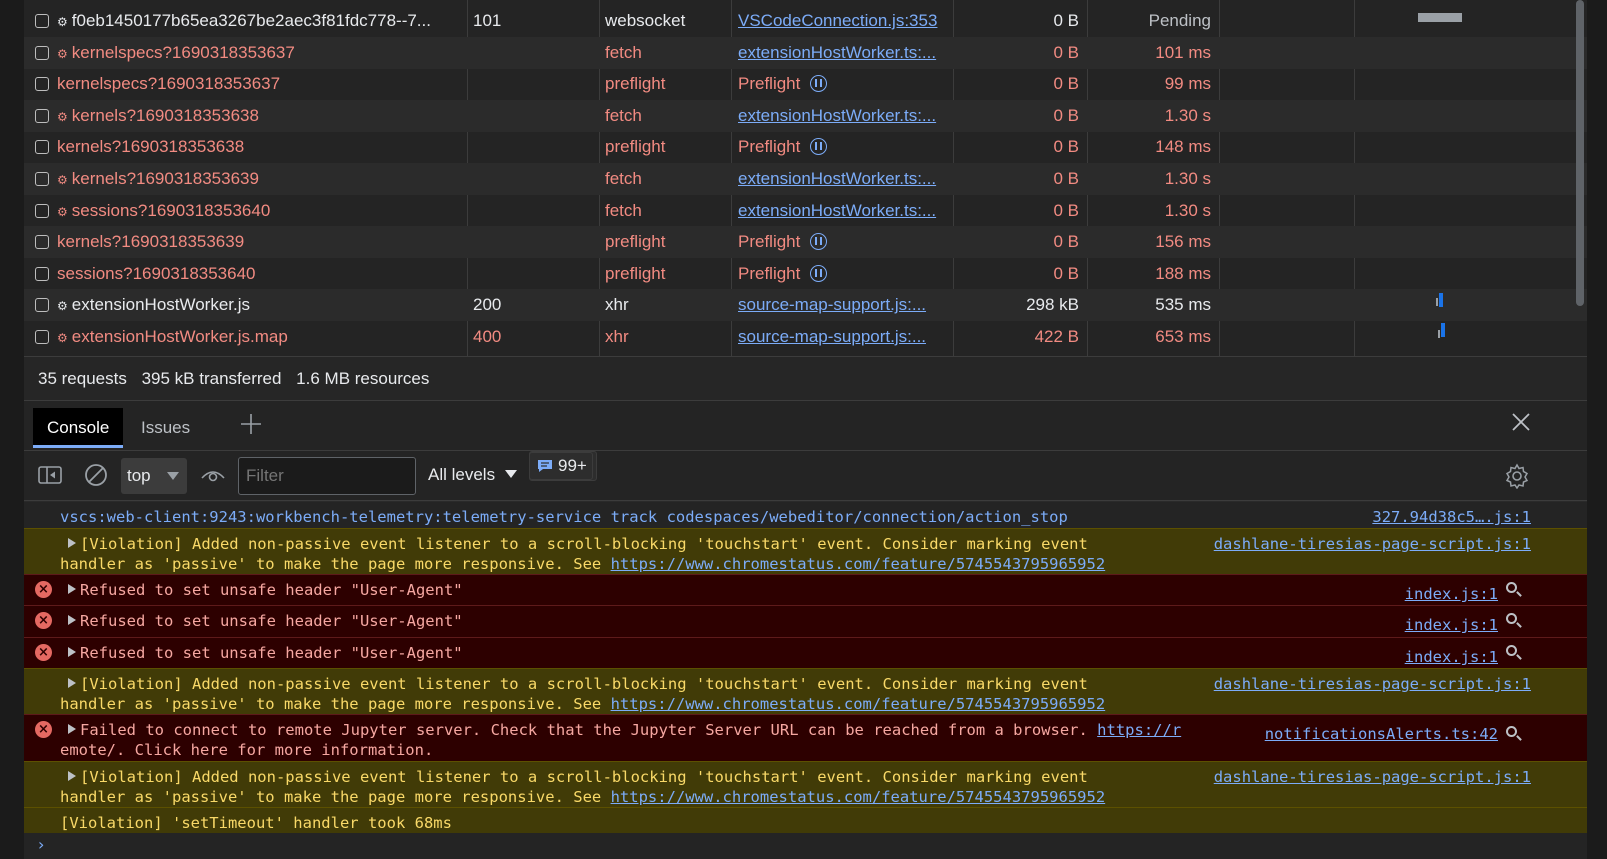 Image resolution: width=1607 pixels, height=859 pixels. What do you see at coordinates (561, 466) in the screenshot?
I see `issues-badge: 99+` at bounding box center [561, 466].